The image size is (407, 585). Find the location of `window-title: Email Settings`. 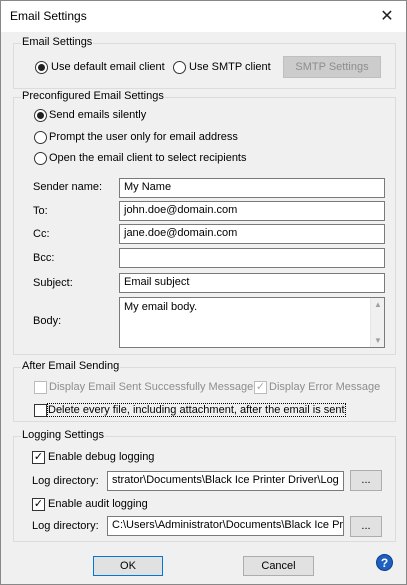

window-title: Email Settings is located at coordinates (48, 16).